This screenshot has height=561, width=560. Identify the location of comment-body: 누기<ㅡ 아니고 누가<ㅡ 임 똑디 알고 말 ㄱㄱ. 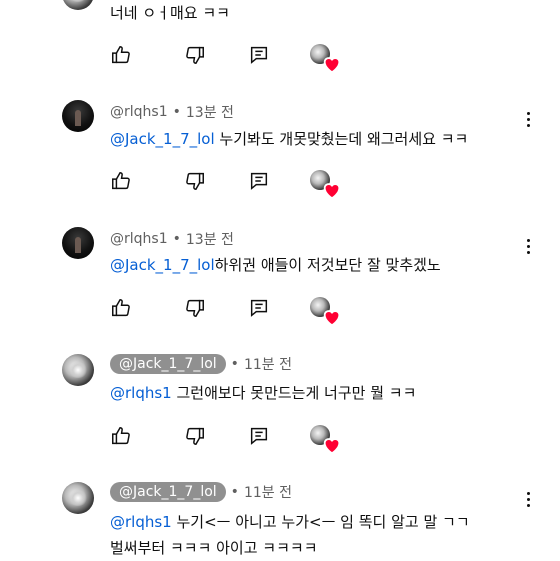
(320, 522).